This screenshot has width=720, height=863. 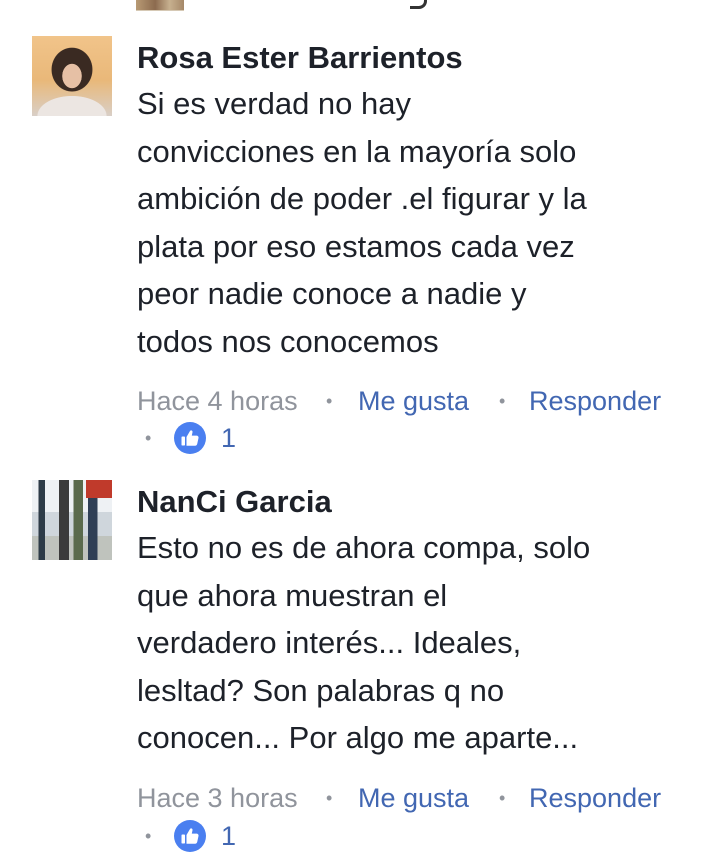 I want to click on avatar-photo-detail, so click(x=99, y=489).